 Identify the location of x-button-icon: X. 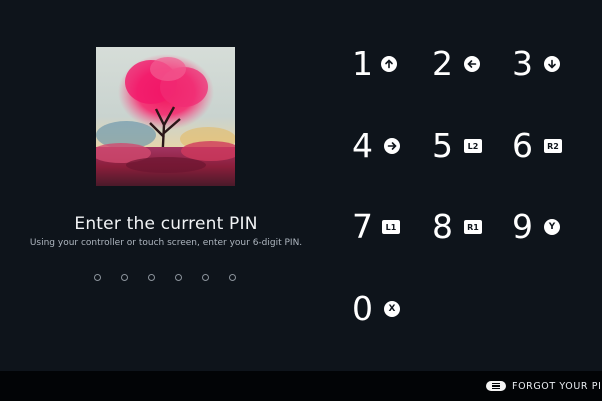
(392, 309).